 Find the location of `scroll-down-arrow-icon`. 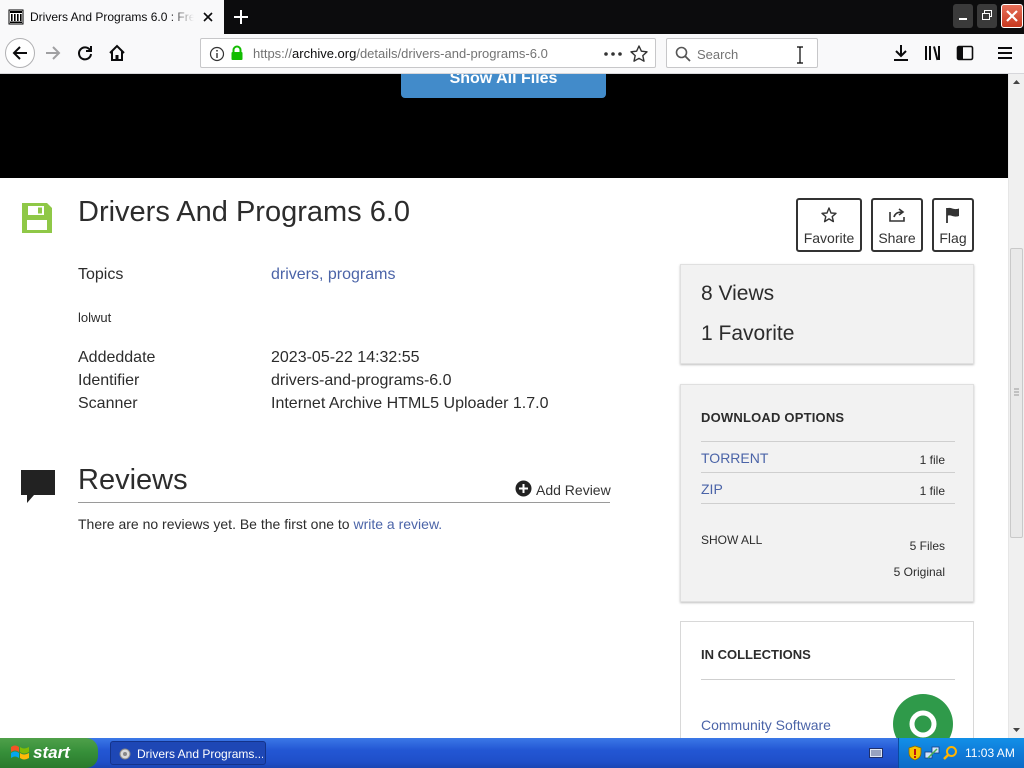

scroll-down-arrow-icon is located at coordinates (1016, 730).